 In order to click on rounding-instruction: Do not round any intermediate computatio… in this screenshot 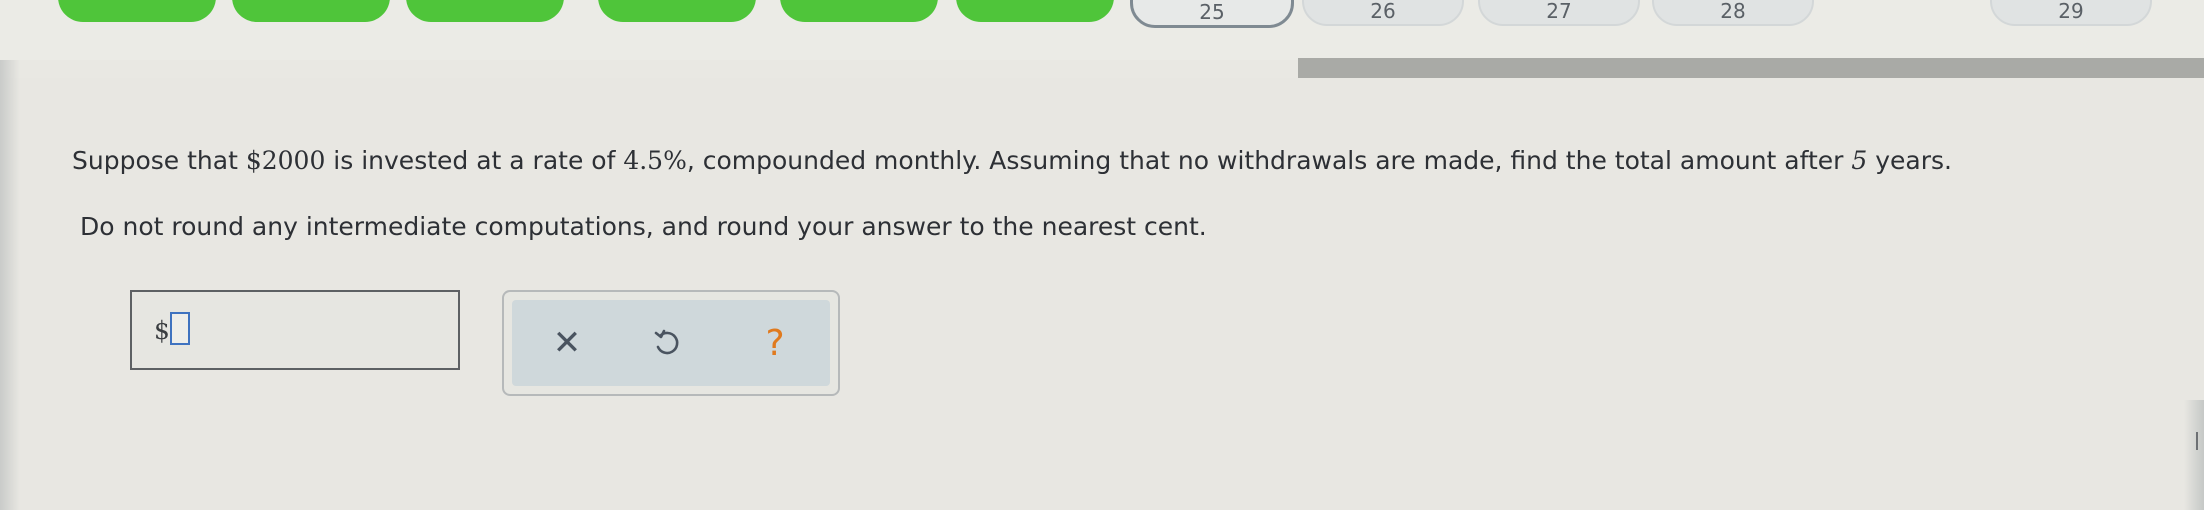, I will do `click(643, 226)`.